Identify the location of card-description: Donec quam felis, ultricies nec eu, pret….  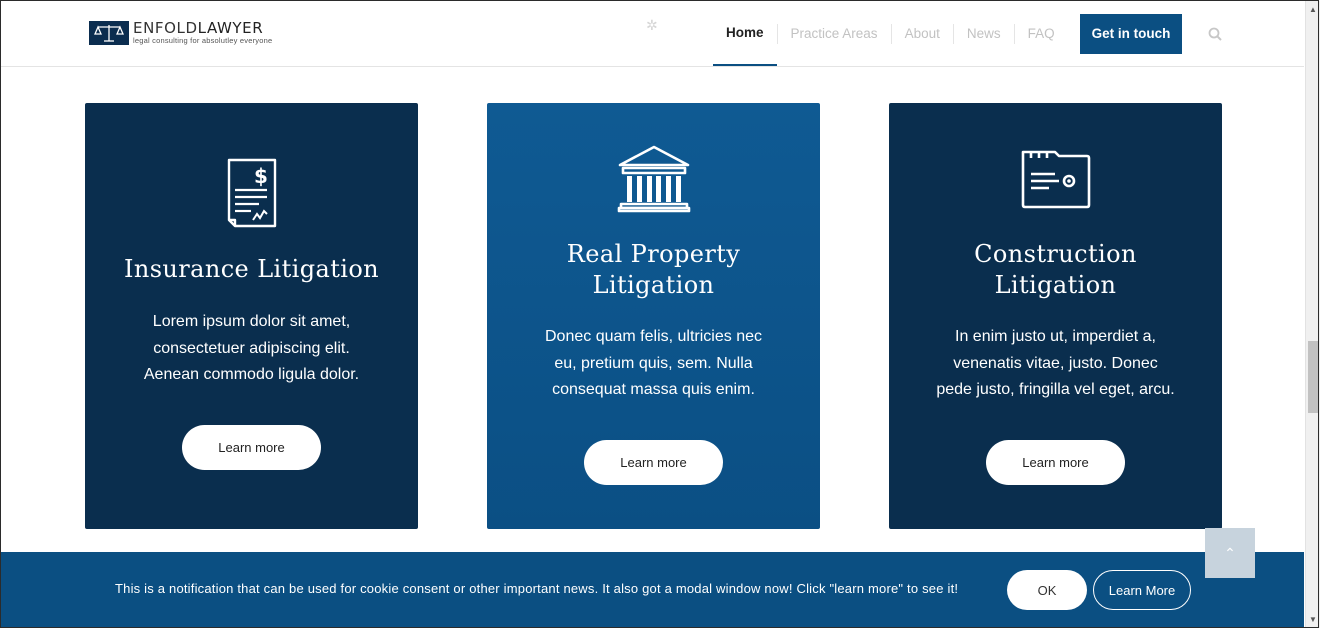
(653, 364).